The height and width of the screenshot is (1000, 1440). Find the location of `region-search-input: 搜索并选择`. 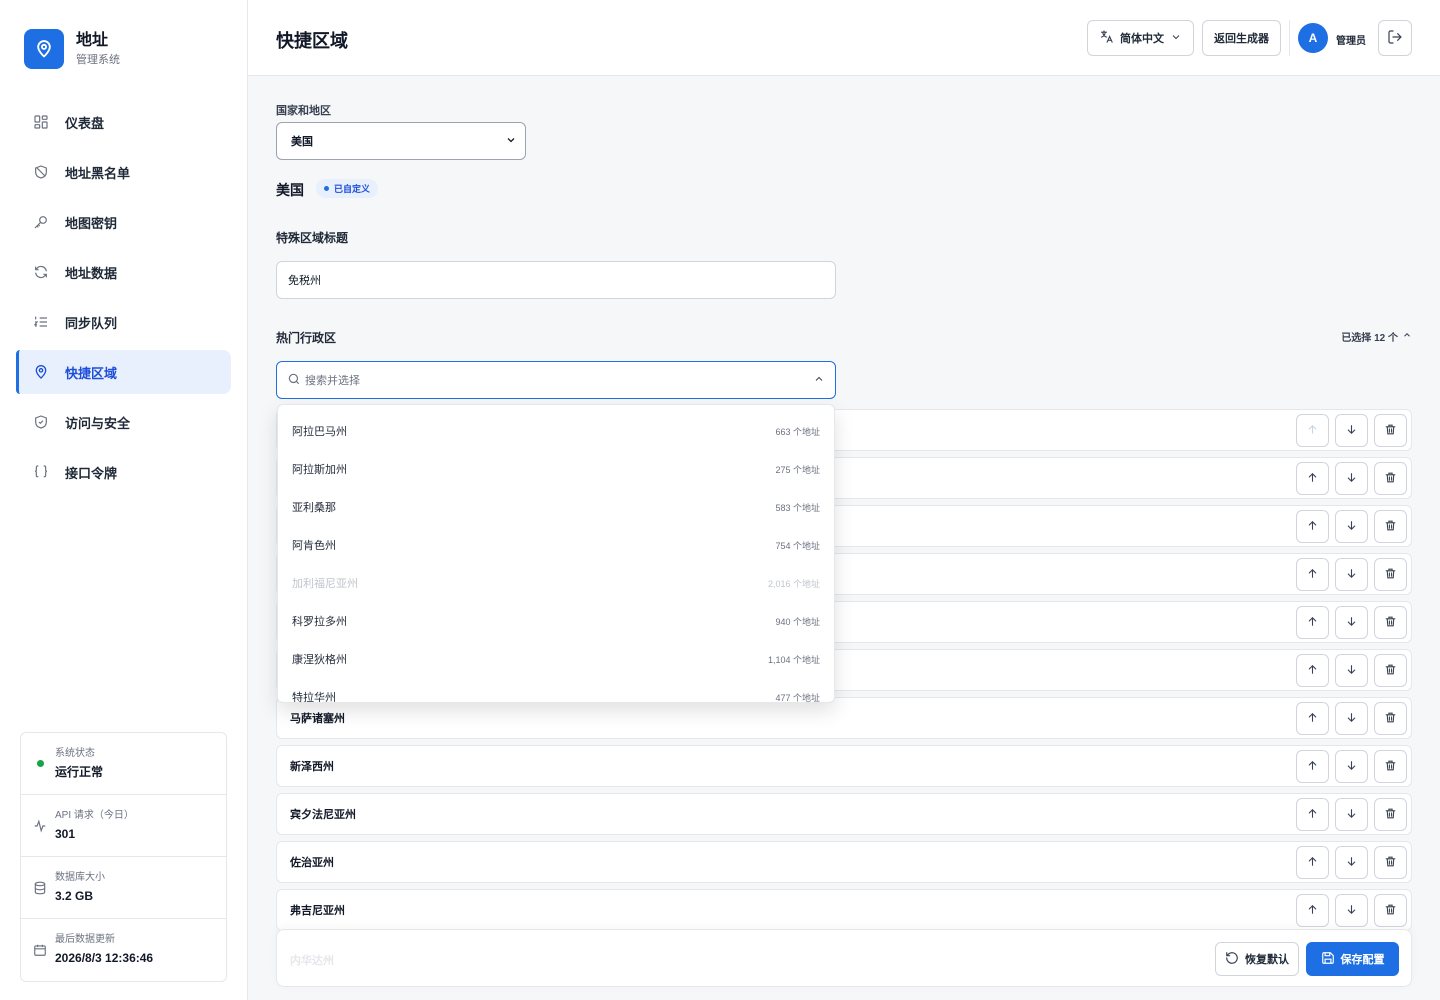

region-search-input: 搜索并选择 is located at coordinates (556, 380).